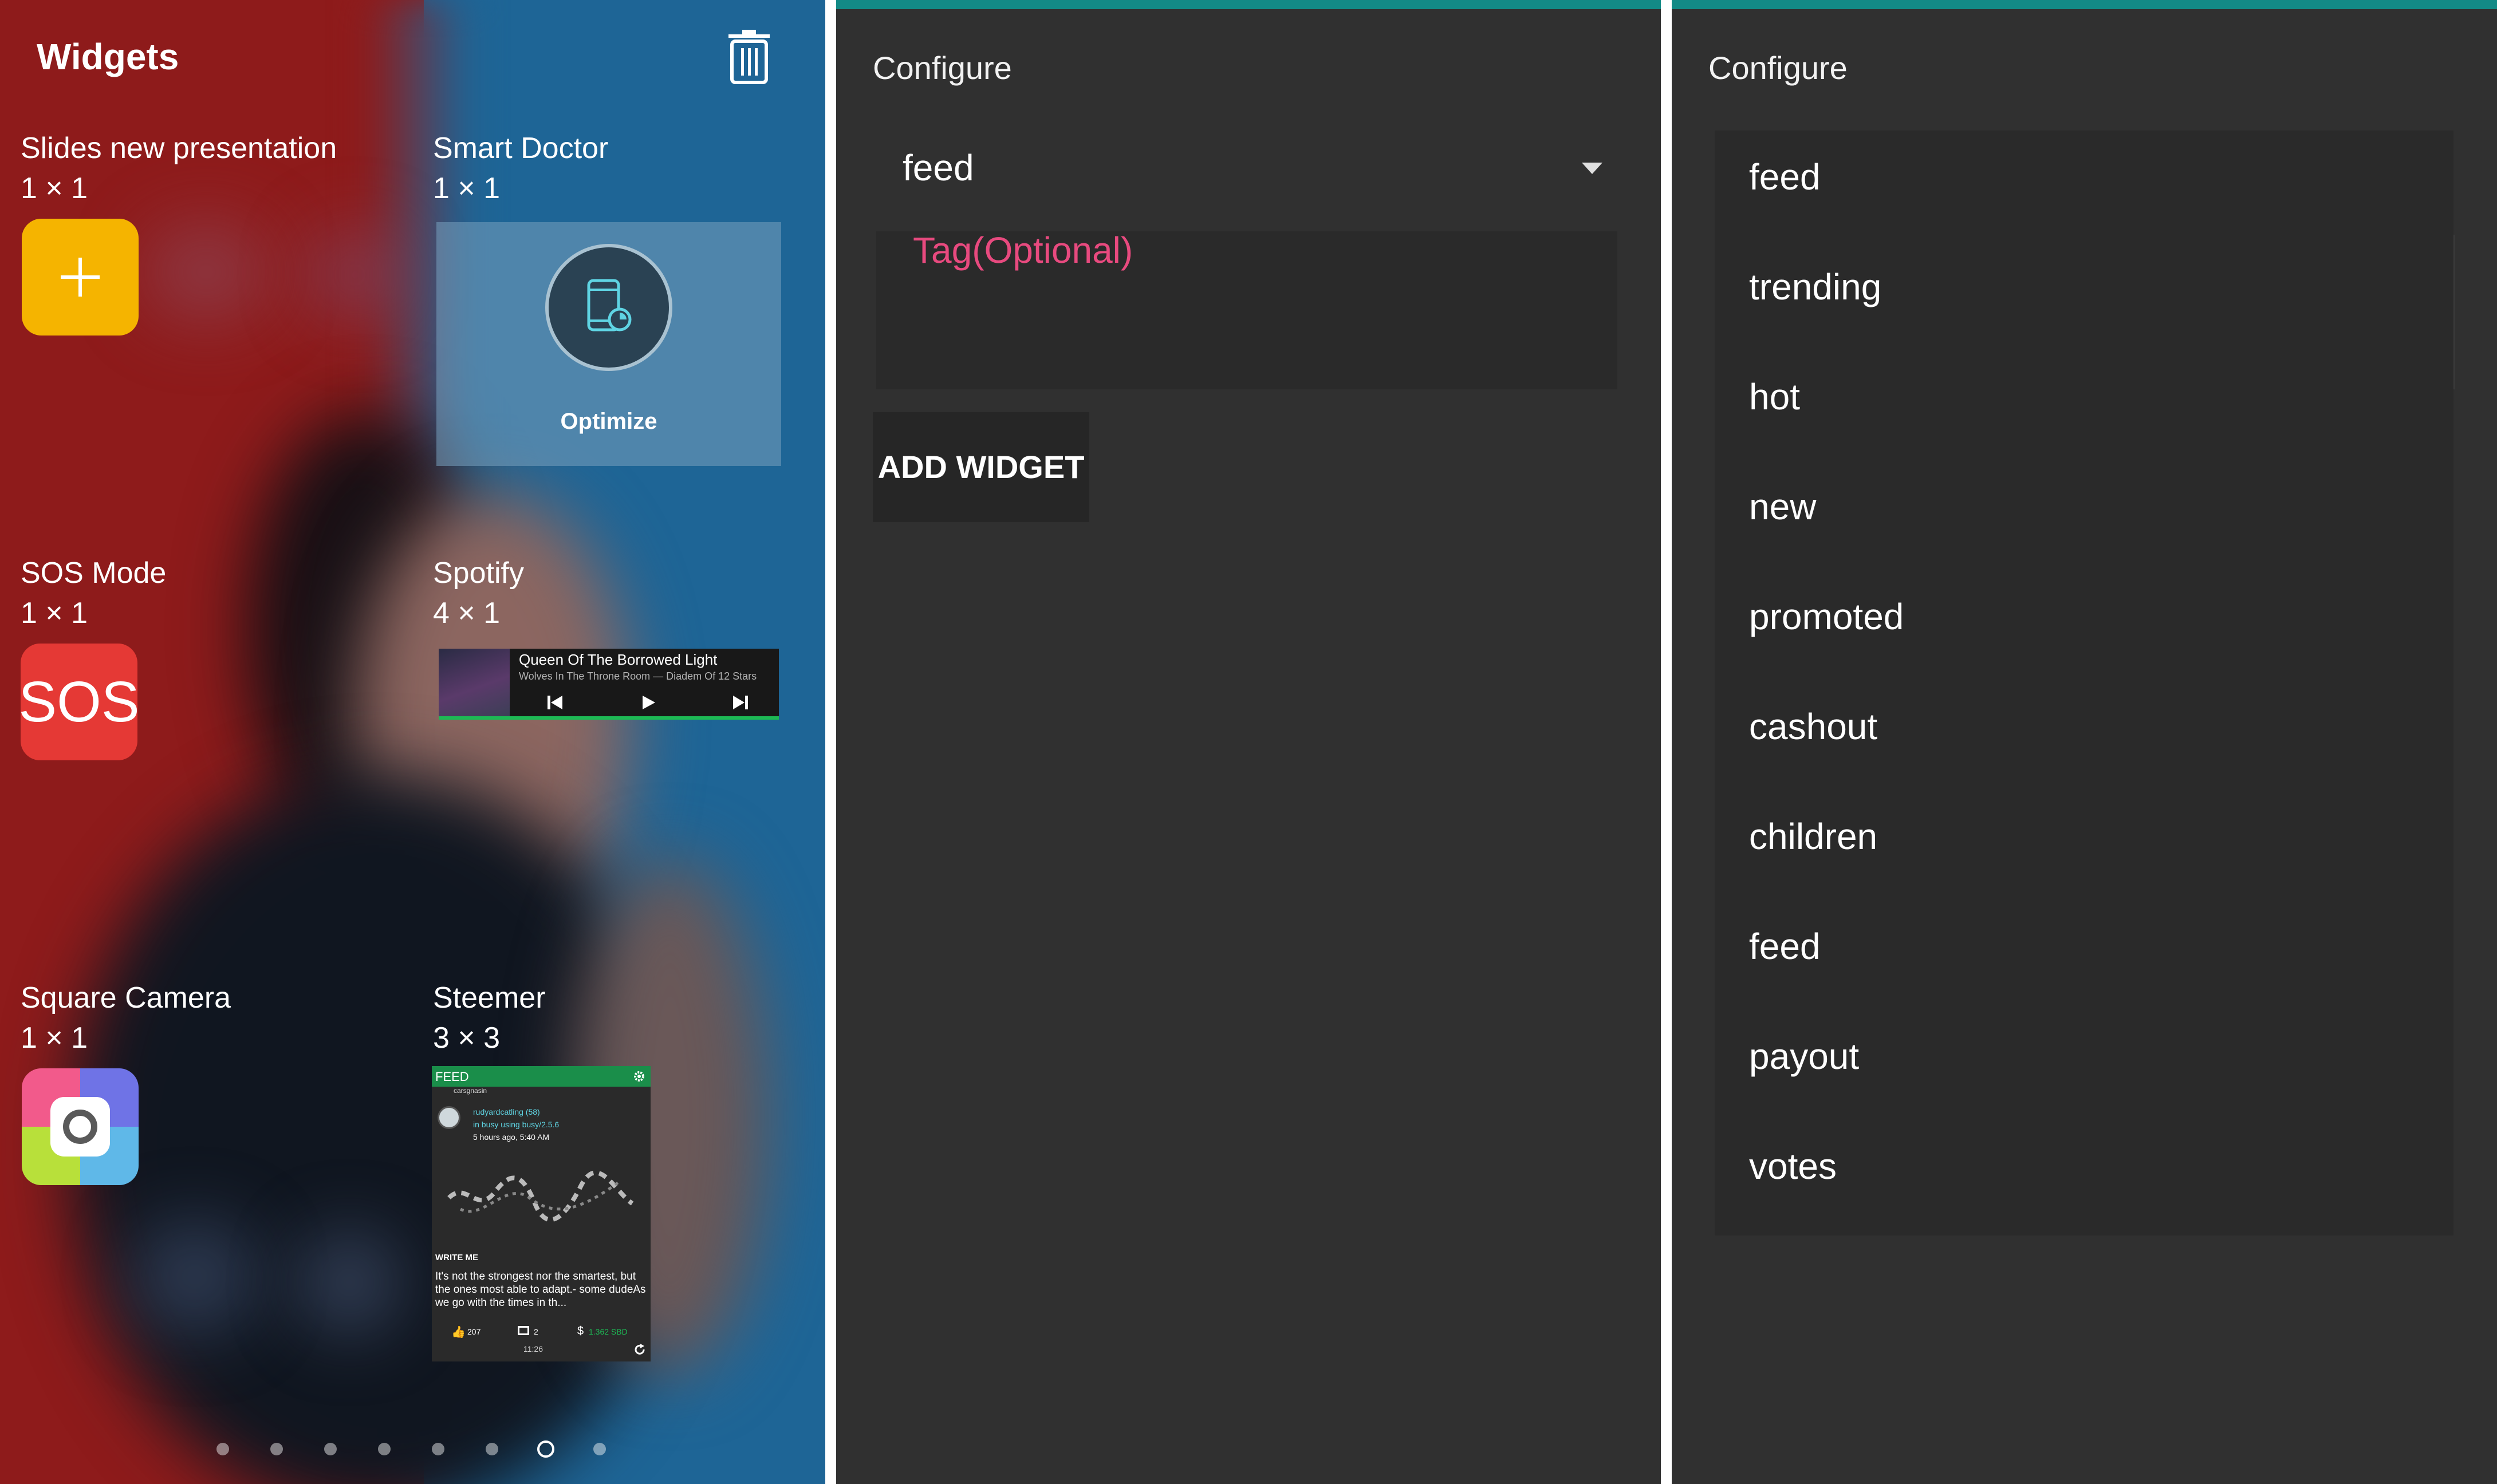 This screenshot has width=2497, height=1484. Describe the element at coordinates (1826, 616) in the screenshot. I see `dropdown-option-label: promoted` at that location.